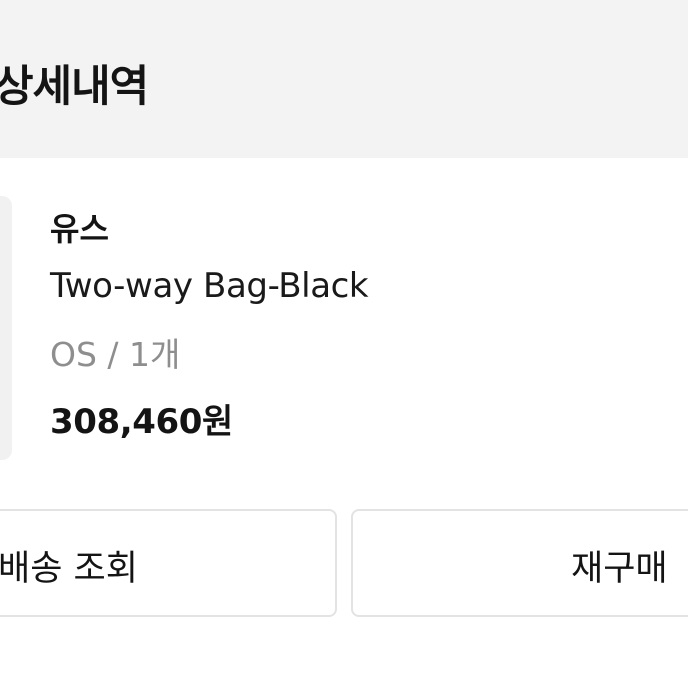  I want to click on product-option: OS / 1개, so click(115, 354).